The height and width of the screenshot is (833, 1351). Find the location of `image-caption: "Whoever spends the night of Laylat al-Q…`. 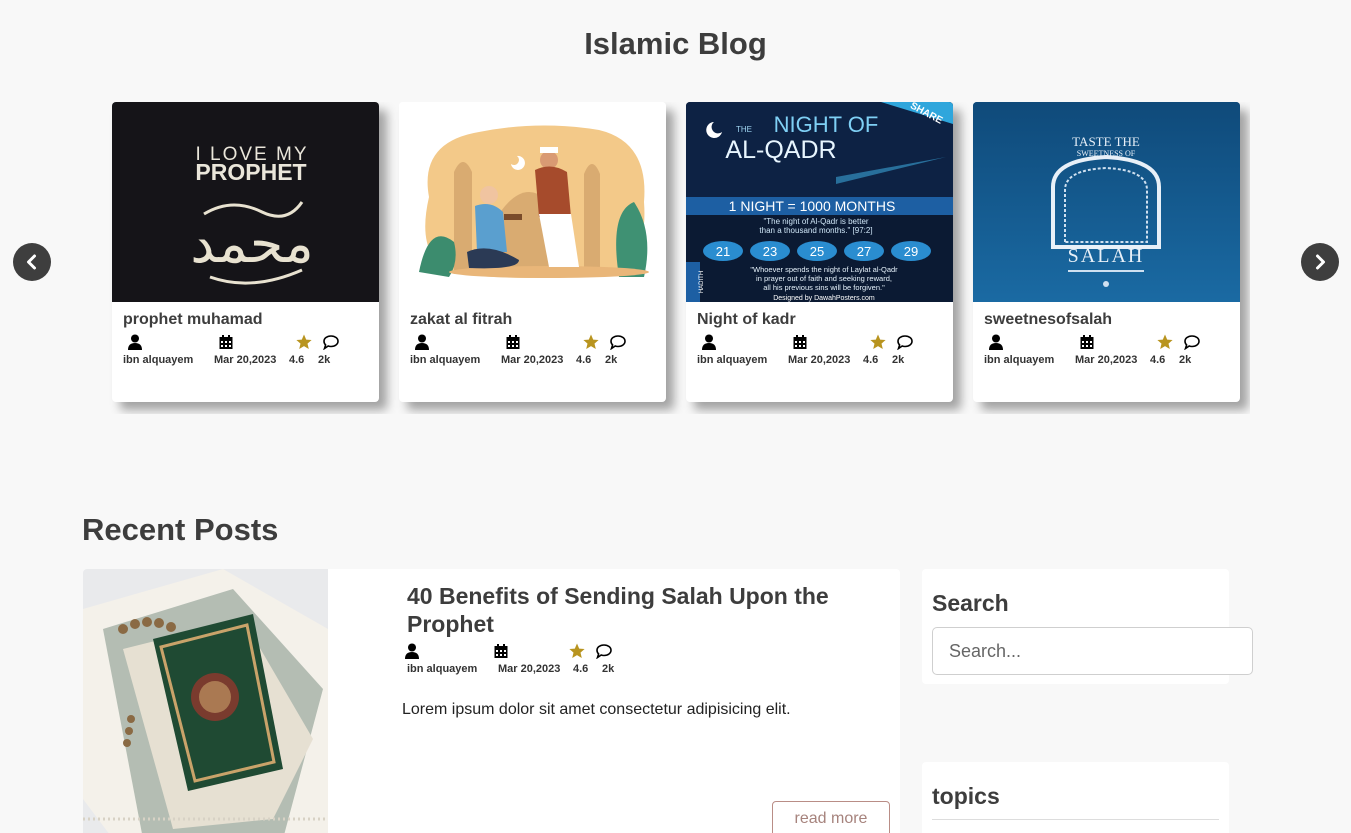

image-caption: "Whoever spends the night of Laylat al-Q… is located at coordinates (824, 269).